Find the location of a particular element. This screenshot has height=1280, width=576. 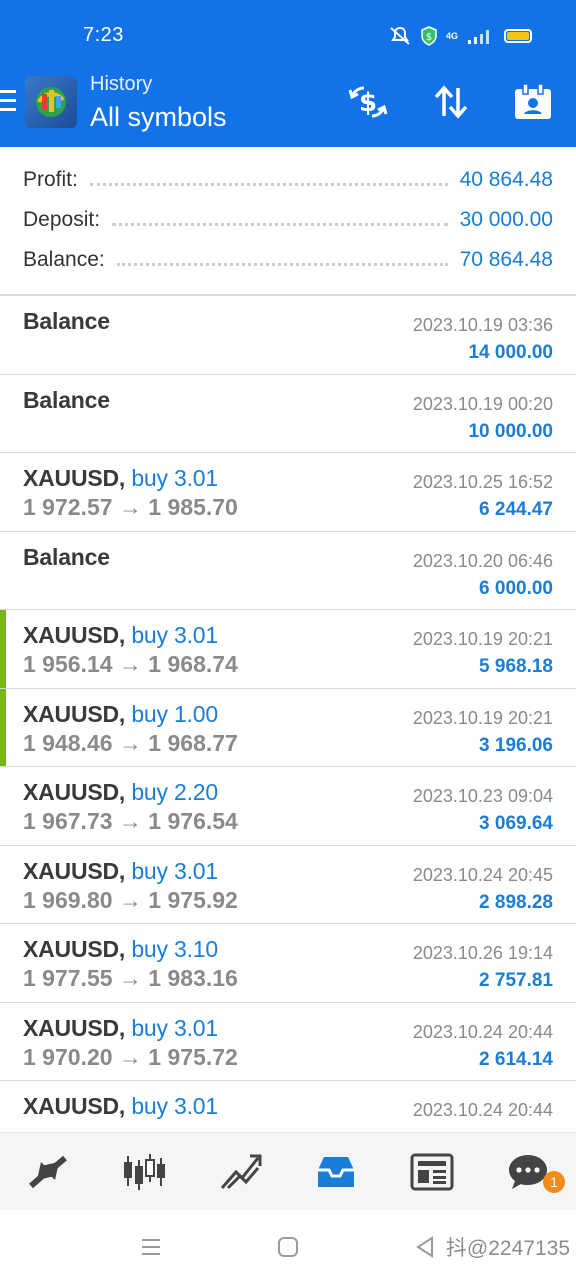

item-amount: 2 757.81 is located at coordinates (516, 980).